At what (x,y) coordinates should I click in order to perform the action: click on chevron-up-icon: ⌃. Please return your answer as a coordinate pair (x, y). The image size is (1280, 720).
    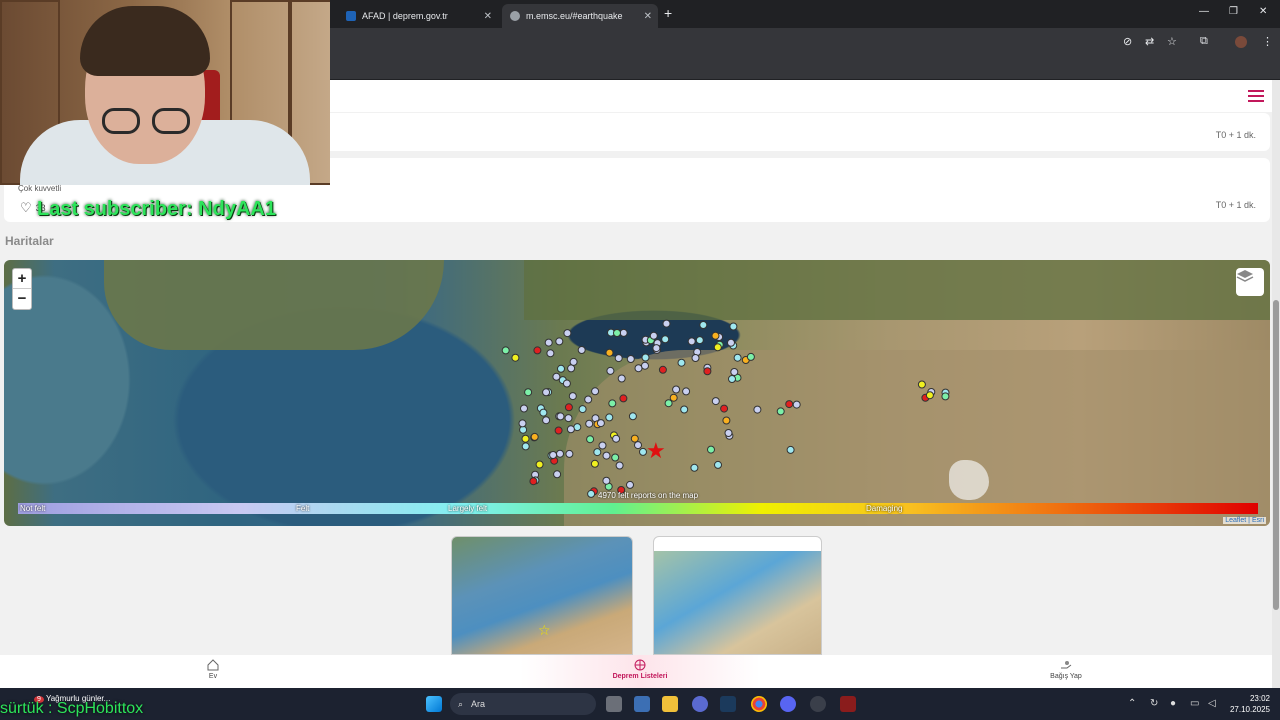
    Looking at the image, I should click on (1132, 703).